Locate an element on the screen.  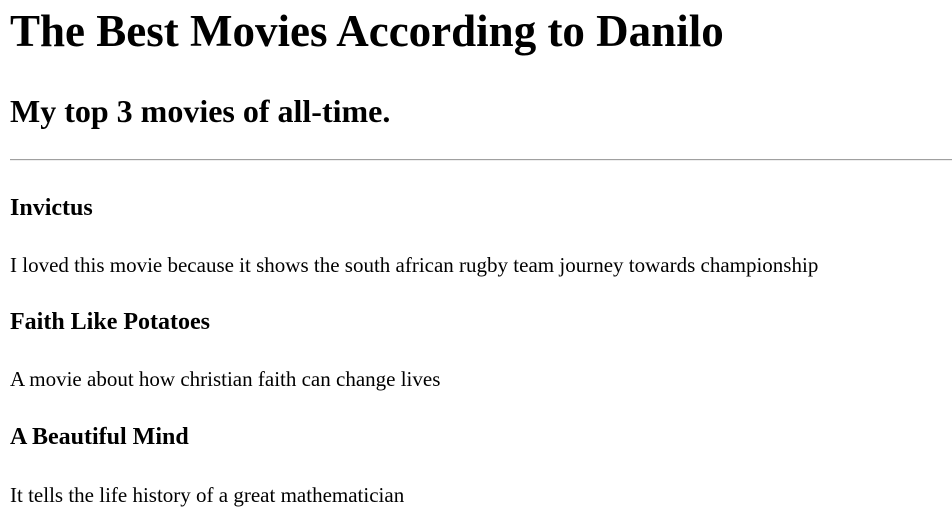
page-subtitle: My top 3 movies of all-time. is located at coordinates (200, 111).